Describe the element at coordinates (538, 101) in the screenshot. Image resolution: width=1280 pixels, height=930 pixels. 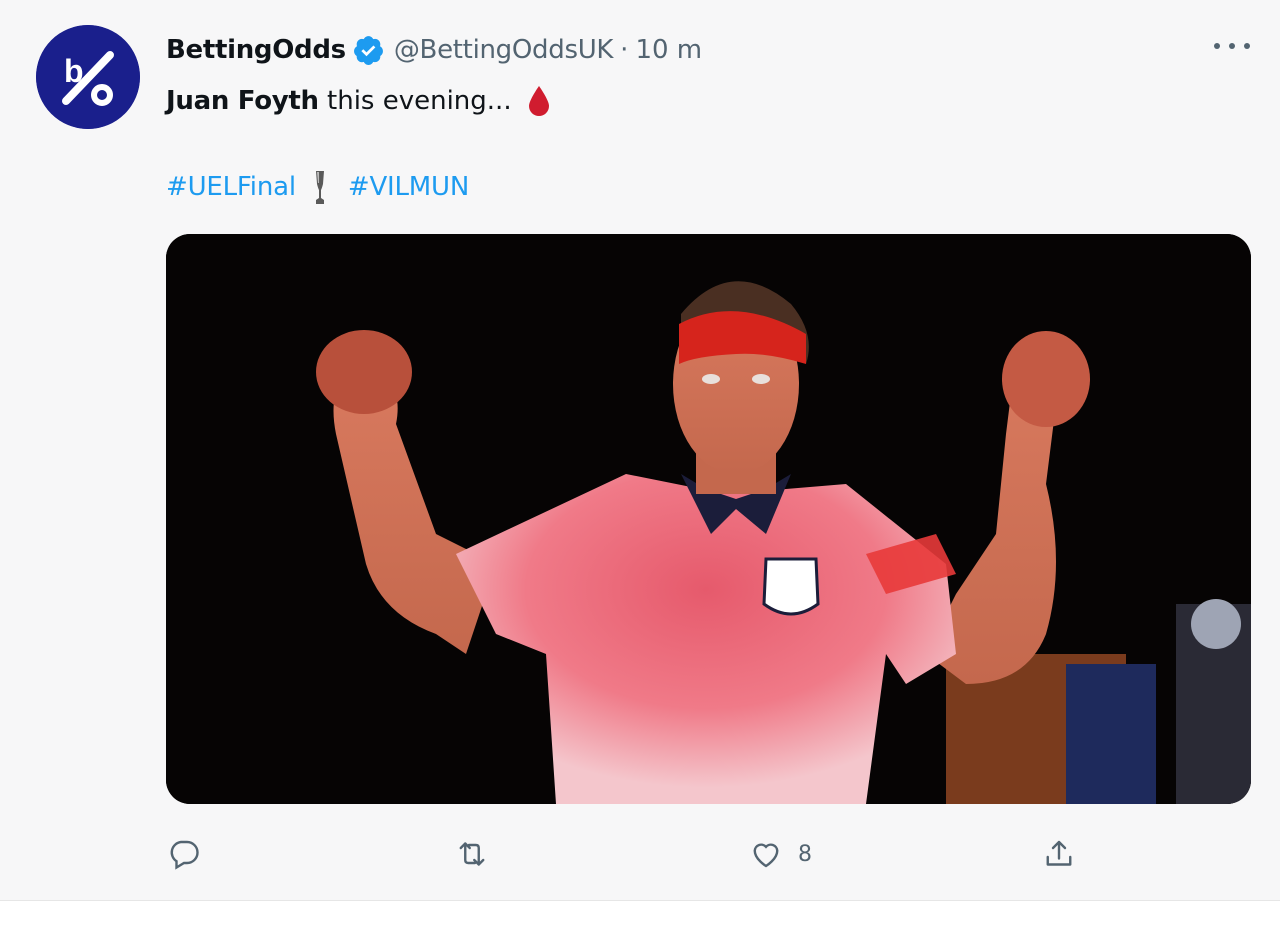
I see `blood-drop-icon` at that location.